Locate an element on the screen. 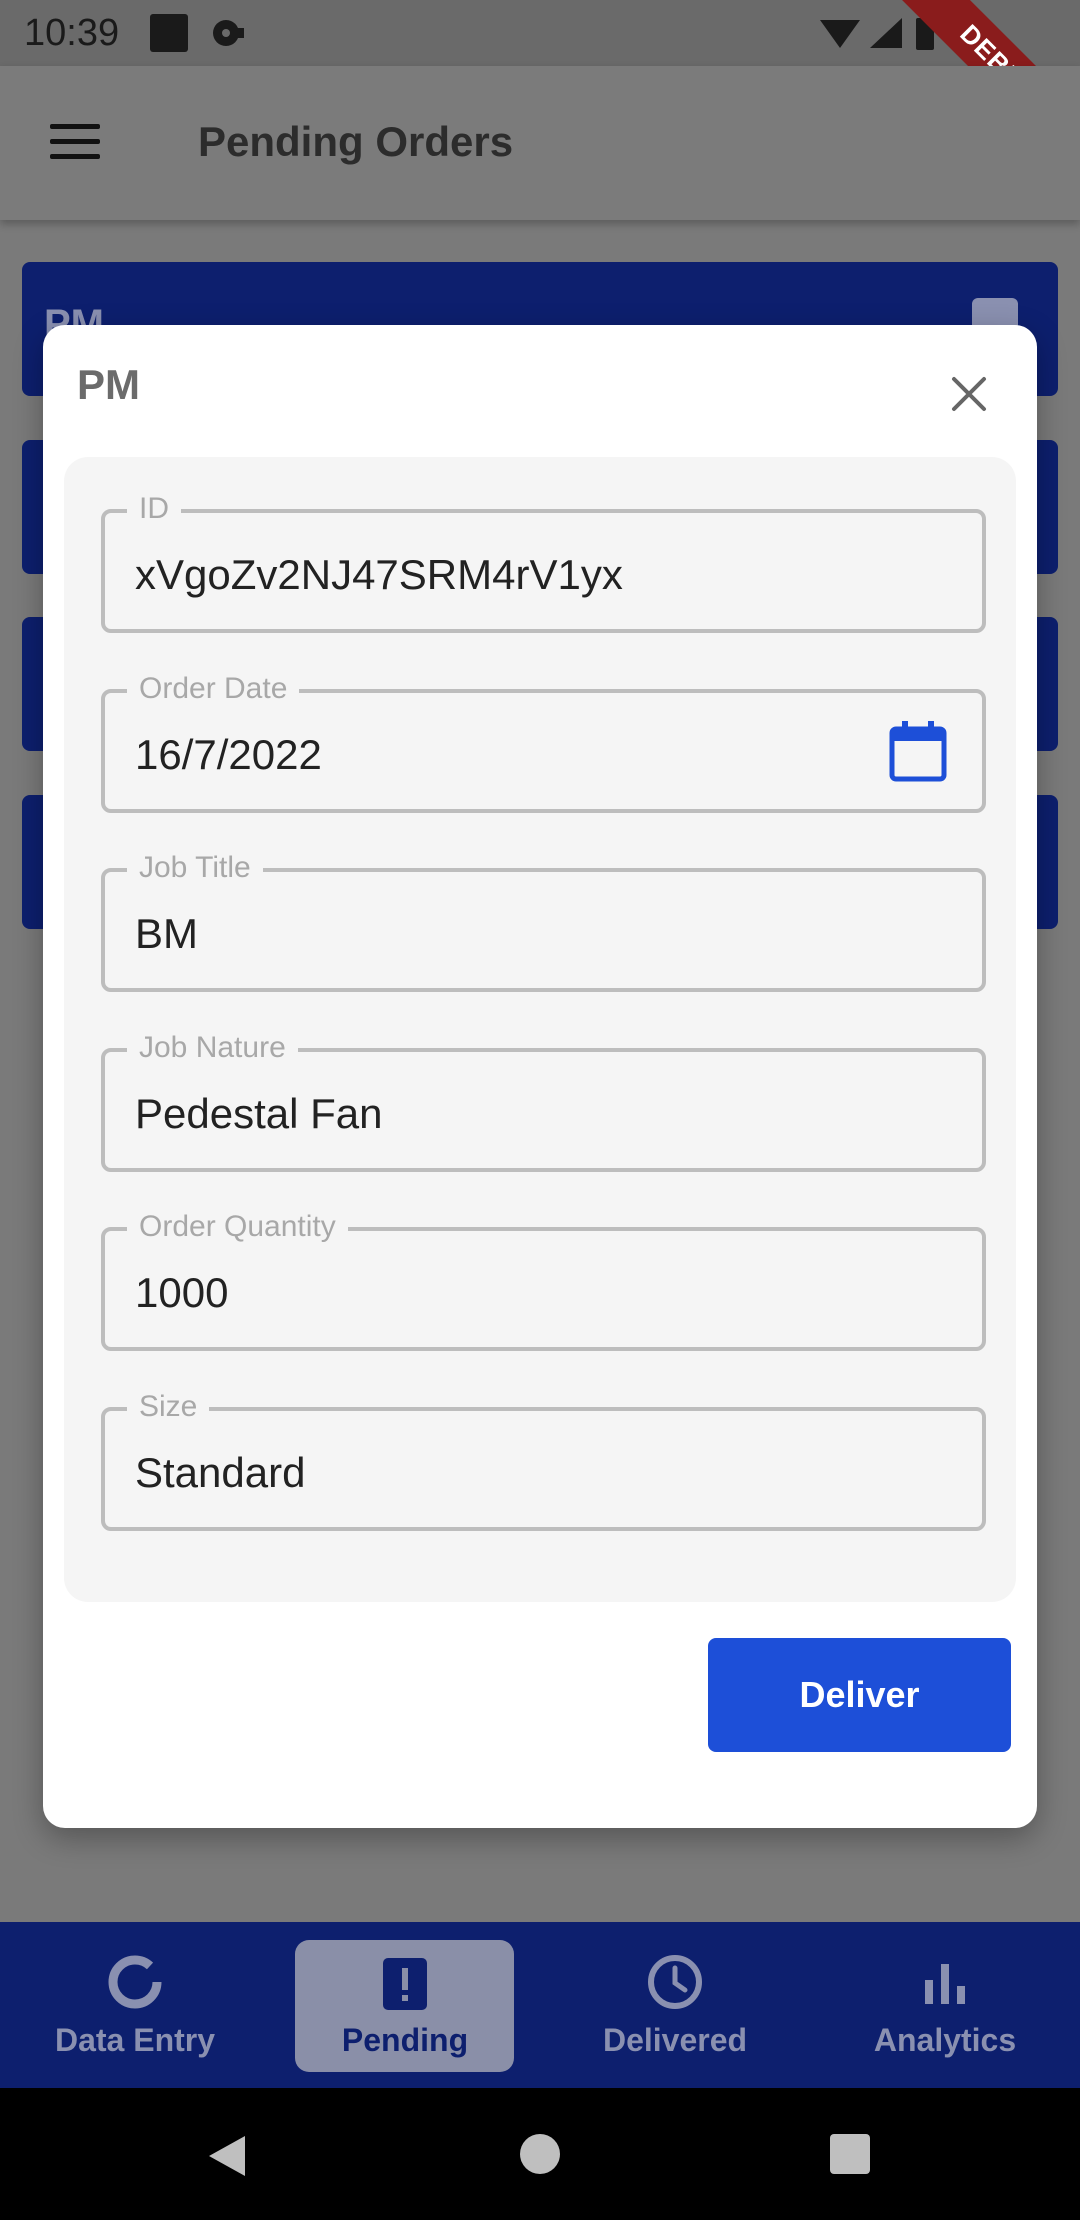 The width and height of the screenshot is (1080, 2220). nav-label: Analytics is located at coordinates (945, 2040).